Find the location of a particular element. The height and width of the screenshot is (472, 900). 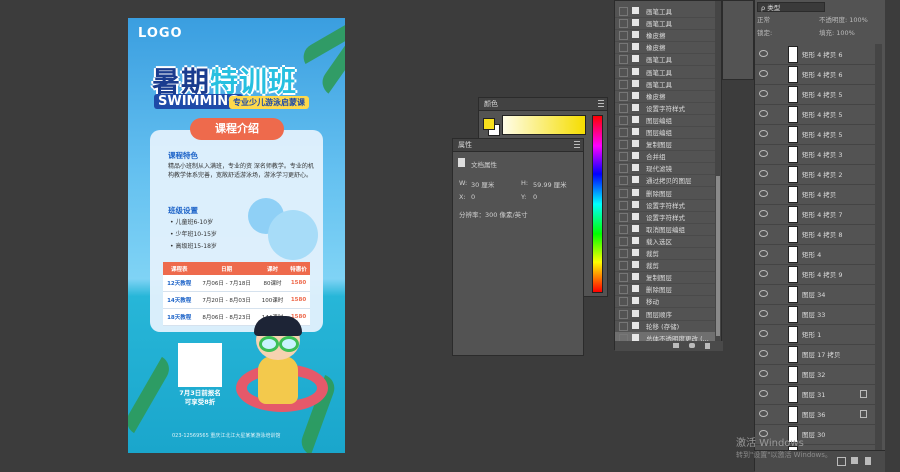

layer-filter-search: ρ 类型 is located at coordinates (791, 7).